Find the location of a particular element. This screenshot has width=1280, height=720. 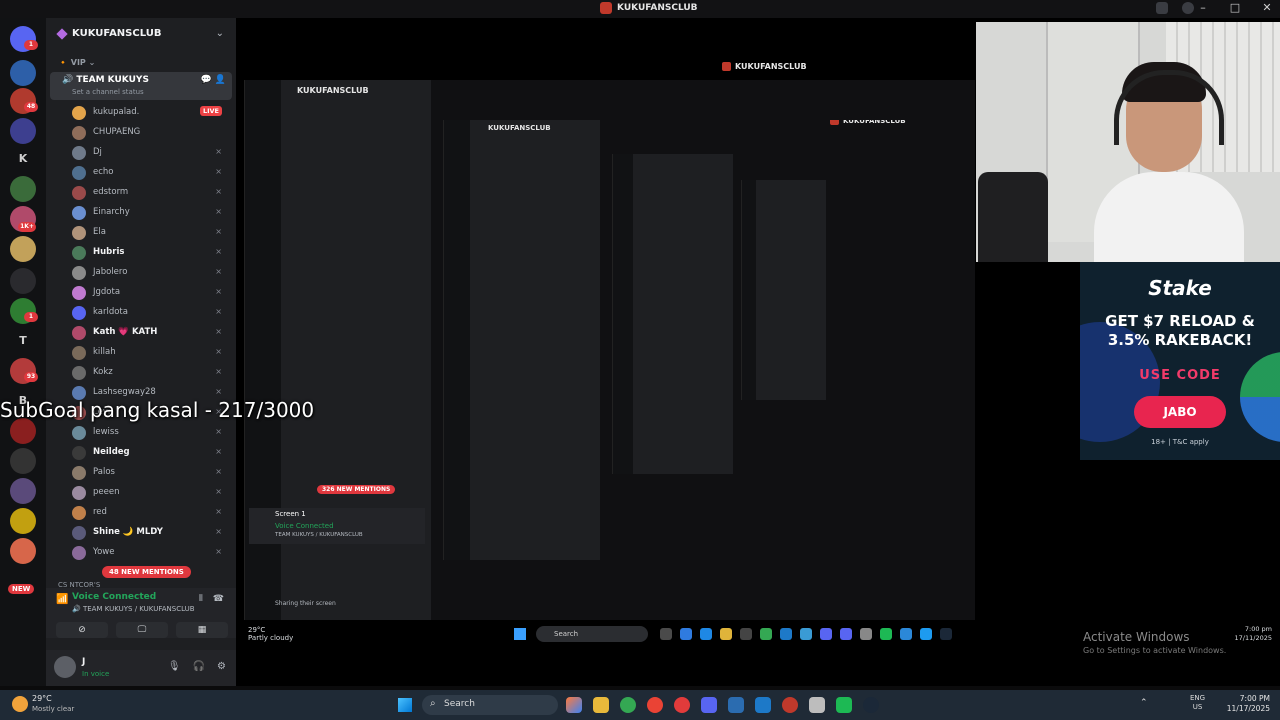

disconnect-icon: ☎ is located at coordinates (218, 599).